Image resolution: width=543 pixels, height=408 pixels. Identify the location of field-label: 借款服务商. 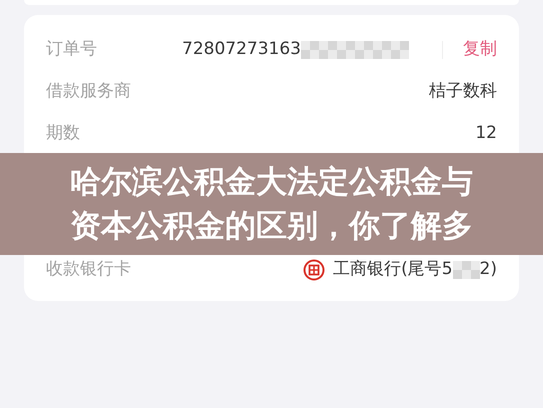
(89, 92).